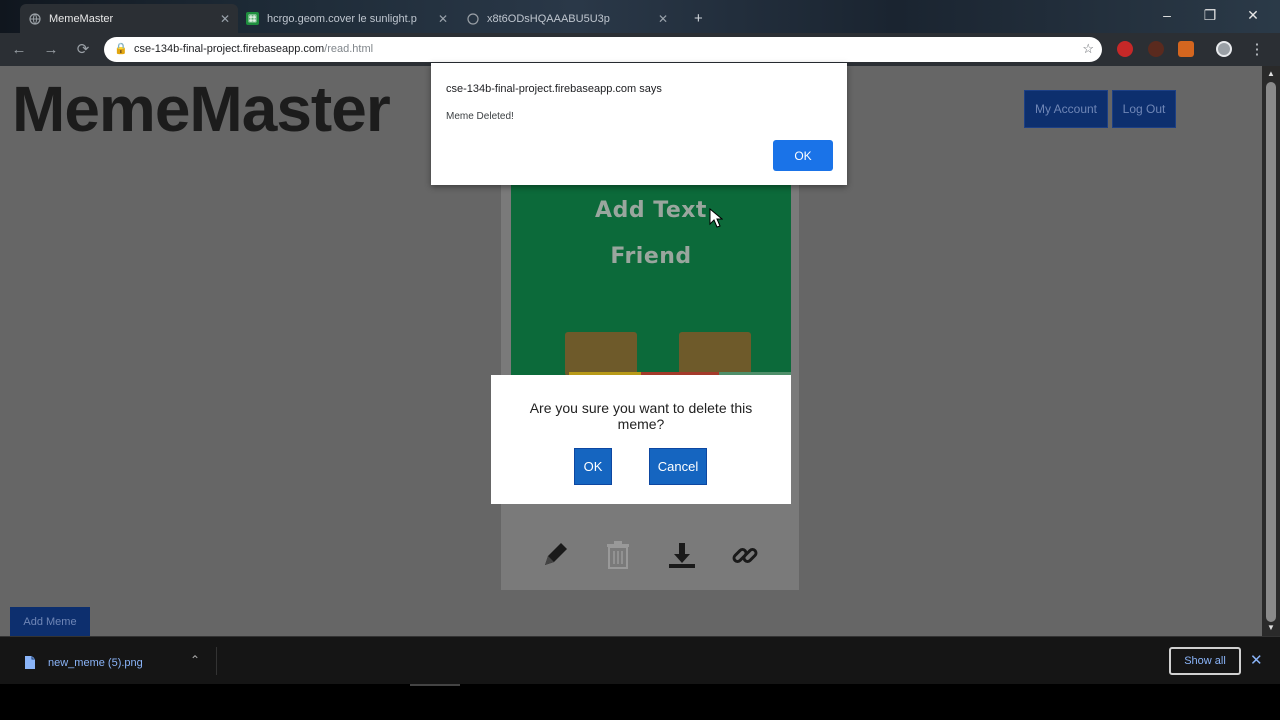 This screenshot has width=1280, height=720. I want to click on reload-icon: ⟳, so click(83, 50).